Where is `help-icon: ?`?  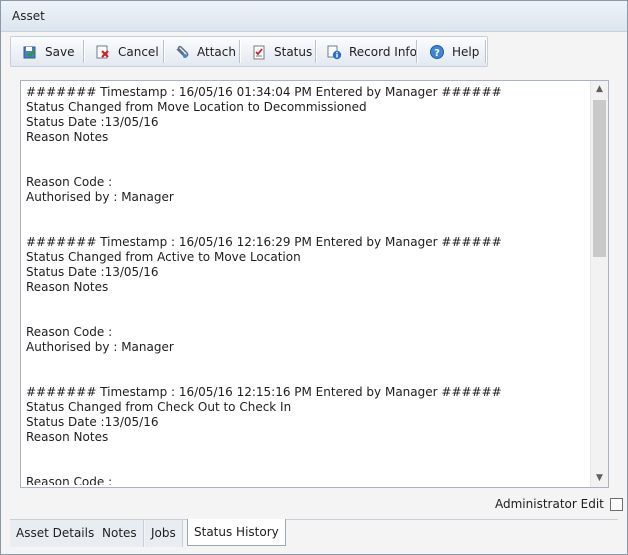 help-icon: ? is located at coordinates (437, 51).